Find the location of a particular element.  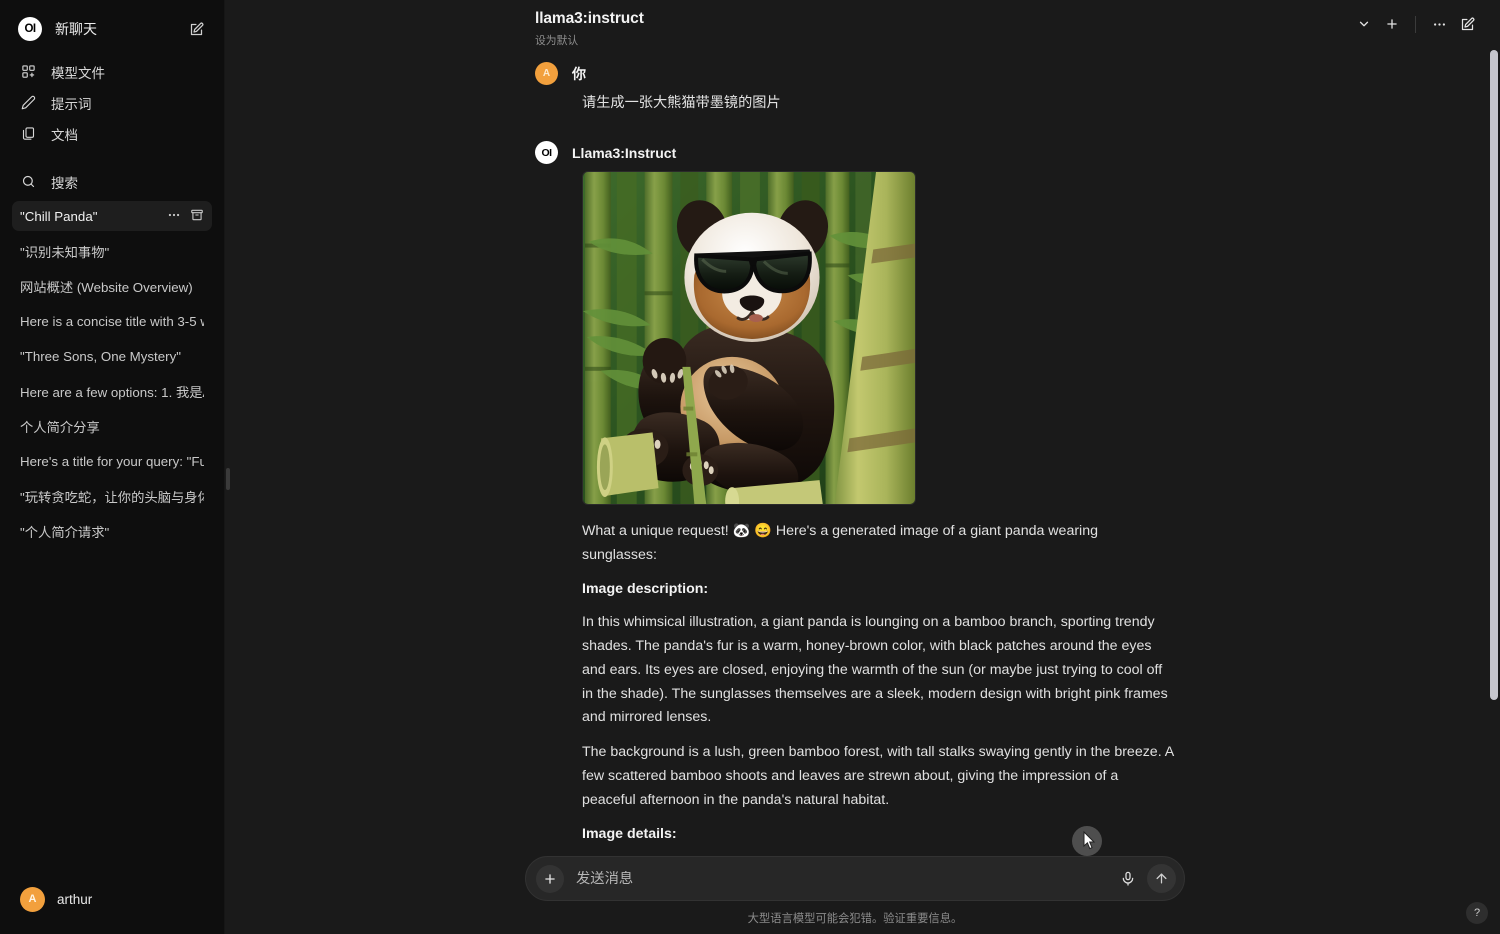

chat-list-item: "识别未知事物" is located at coordinates (112, 251).